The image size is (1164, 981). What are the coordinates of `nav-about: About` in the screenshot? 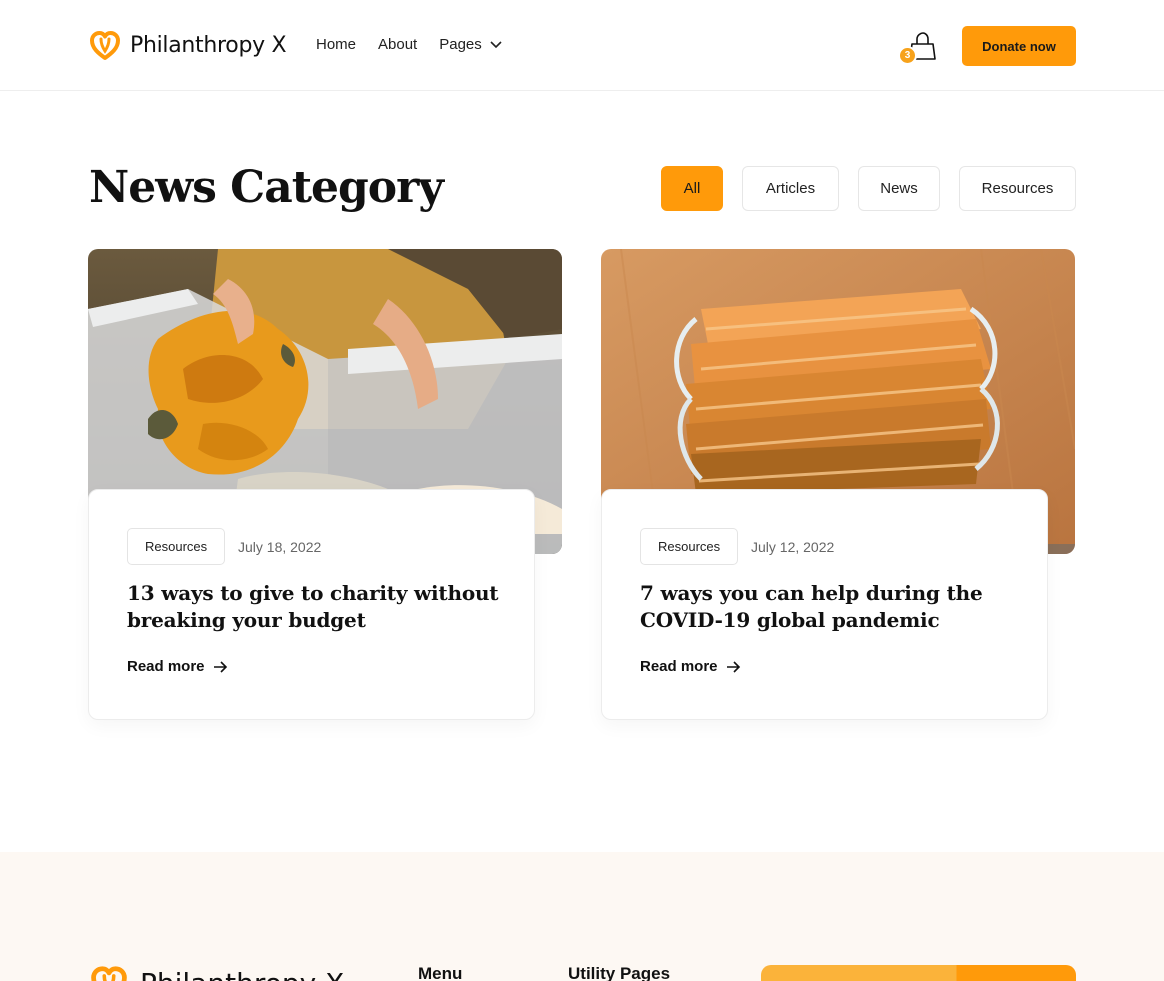 It's located at (397, 44).